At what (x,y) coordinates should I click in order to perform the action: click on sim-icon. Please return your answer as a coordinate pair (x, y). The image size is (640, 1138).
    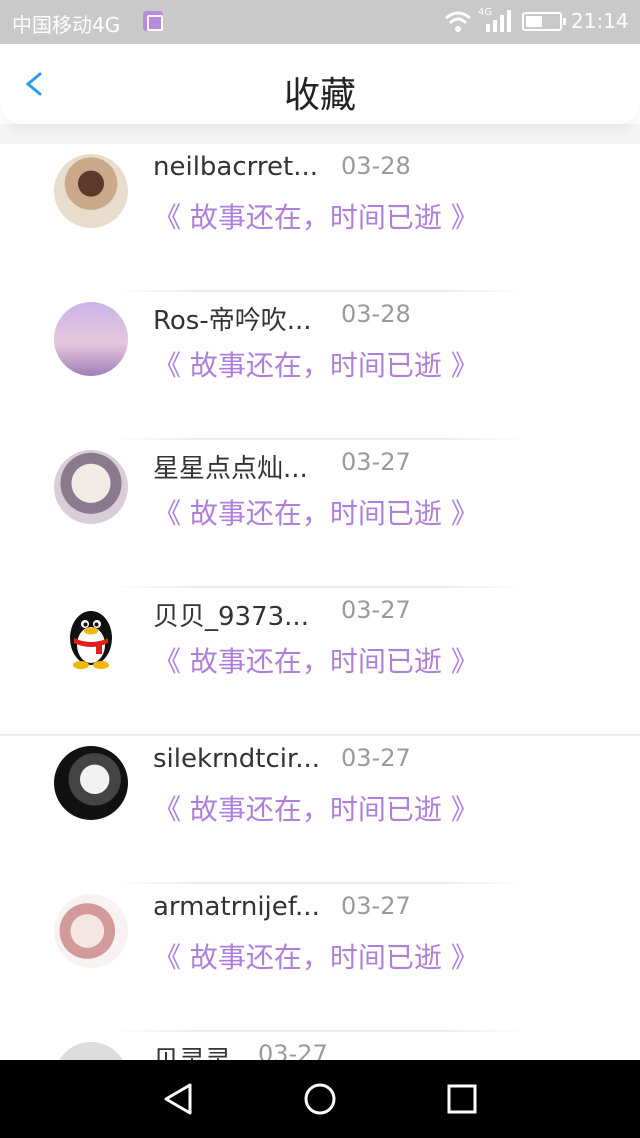
    Looking at the image, I should click on (153, 21).